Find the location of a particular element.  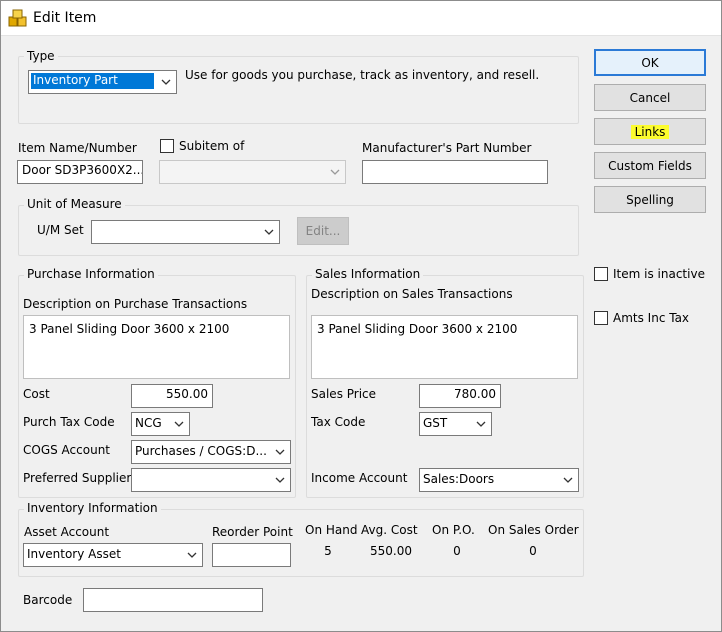

tax-code-select: GST is located at coordinates (455, 424).